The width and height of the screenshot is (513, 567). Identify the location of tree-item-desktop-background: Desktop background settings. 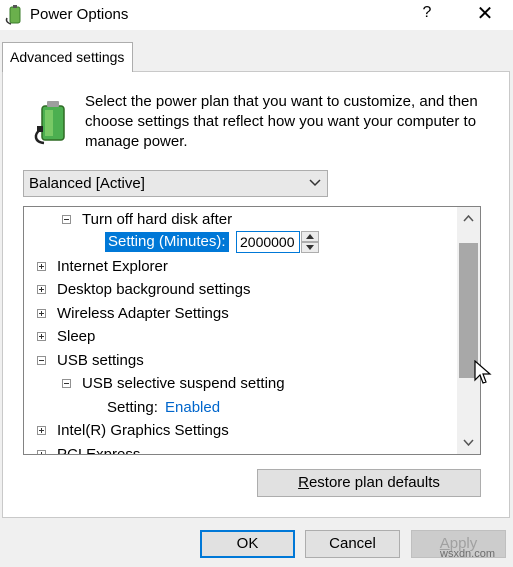
(234, 290).